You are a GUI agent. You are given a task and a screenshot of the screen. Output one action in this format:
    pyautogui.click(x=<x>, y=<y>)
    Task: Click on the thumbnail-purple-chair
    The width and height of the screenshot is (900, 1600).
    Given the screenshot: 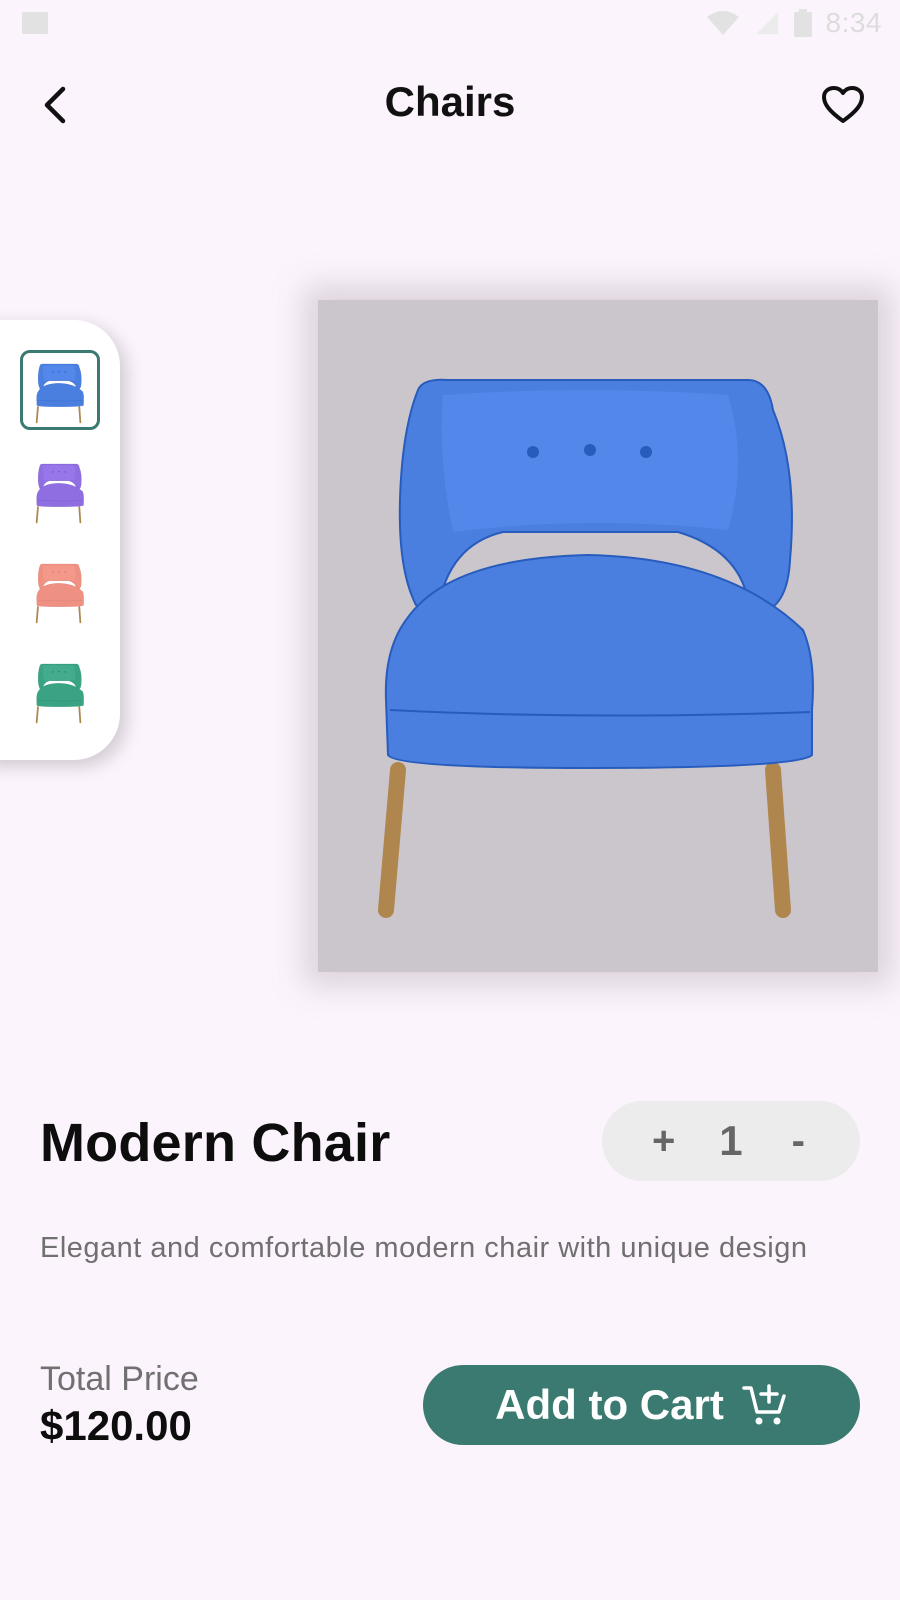 What is the action you would take?
    pyautogui.click(x=60, y=490)
    